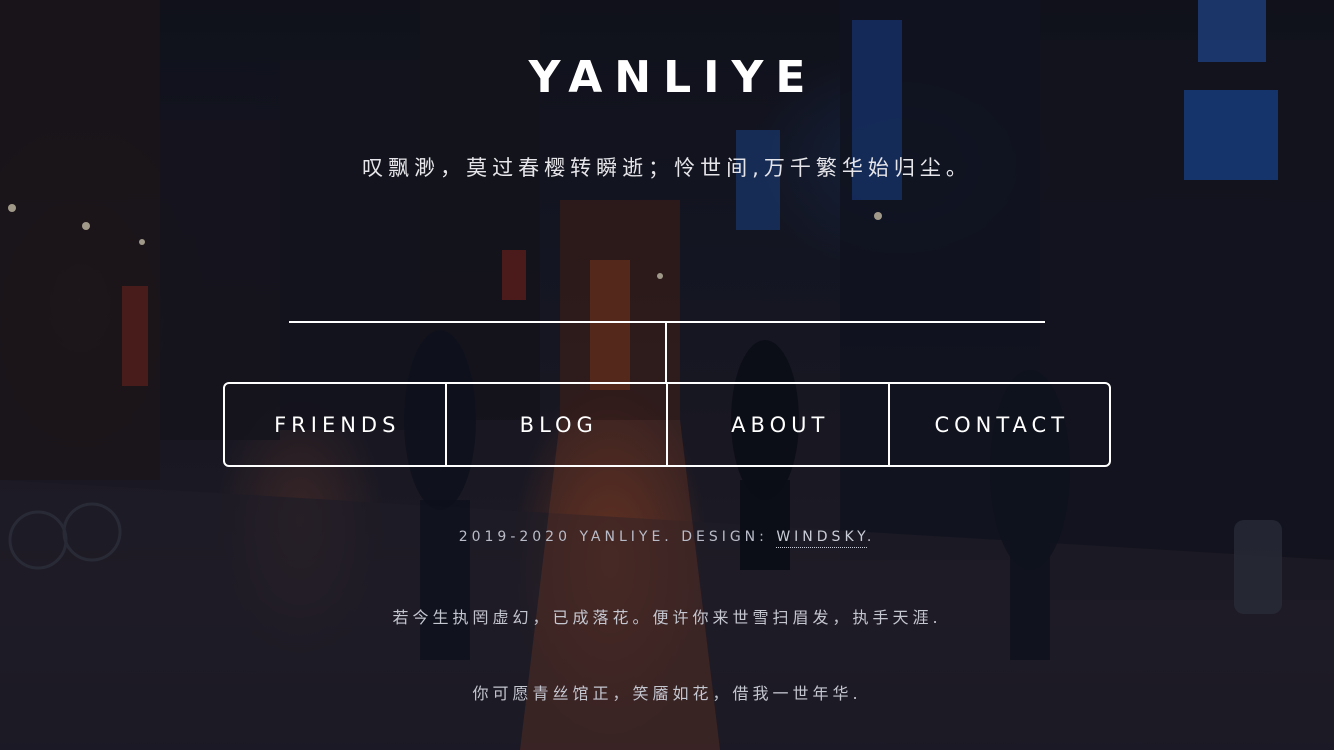 This screenshot has width=1334, height=750. I want to click on quote-line-2: 你可愿青丝馆正，笑靥如花，借我一世年华., so click(667, 693).